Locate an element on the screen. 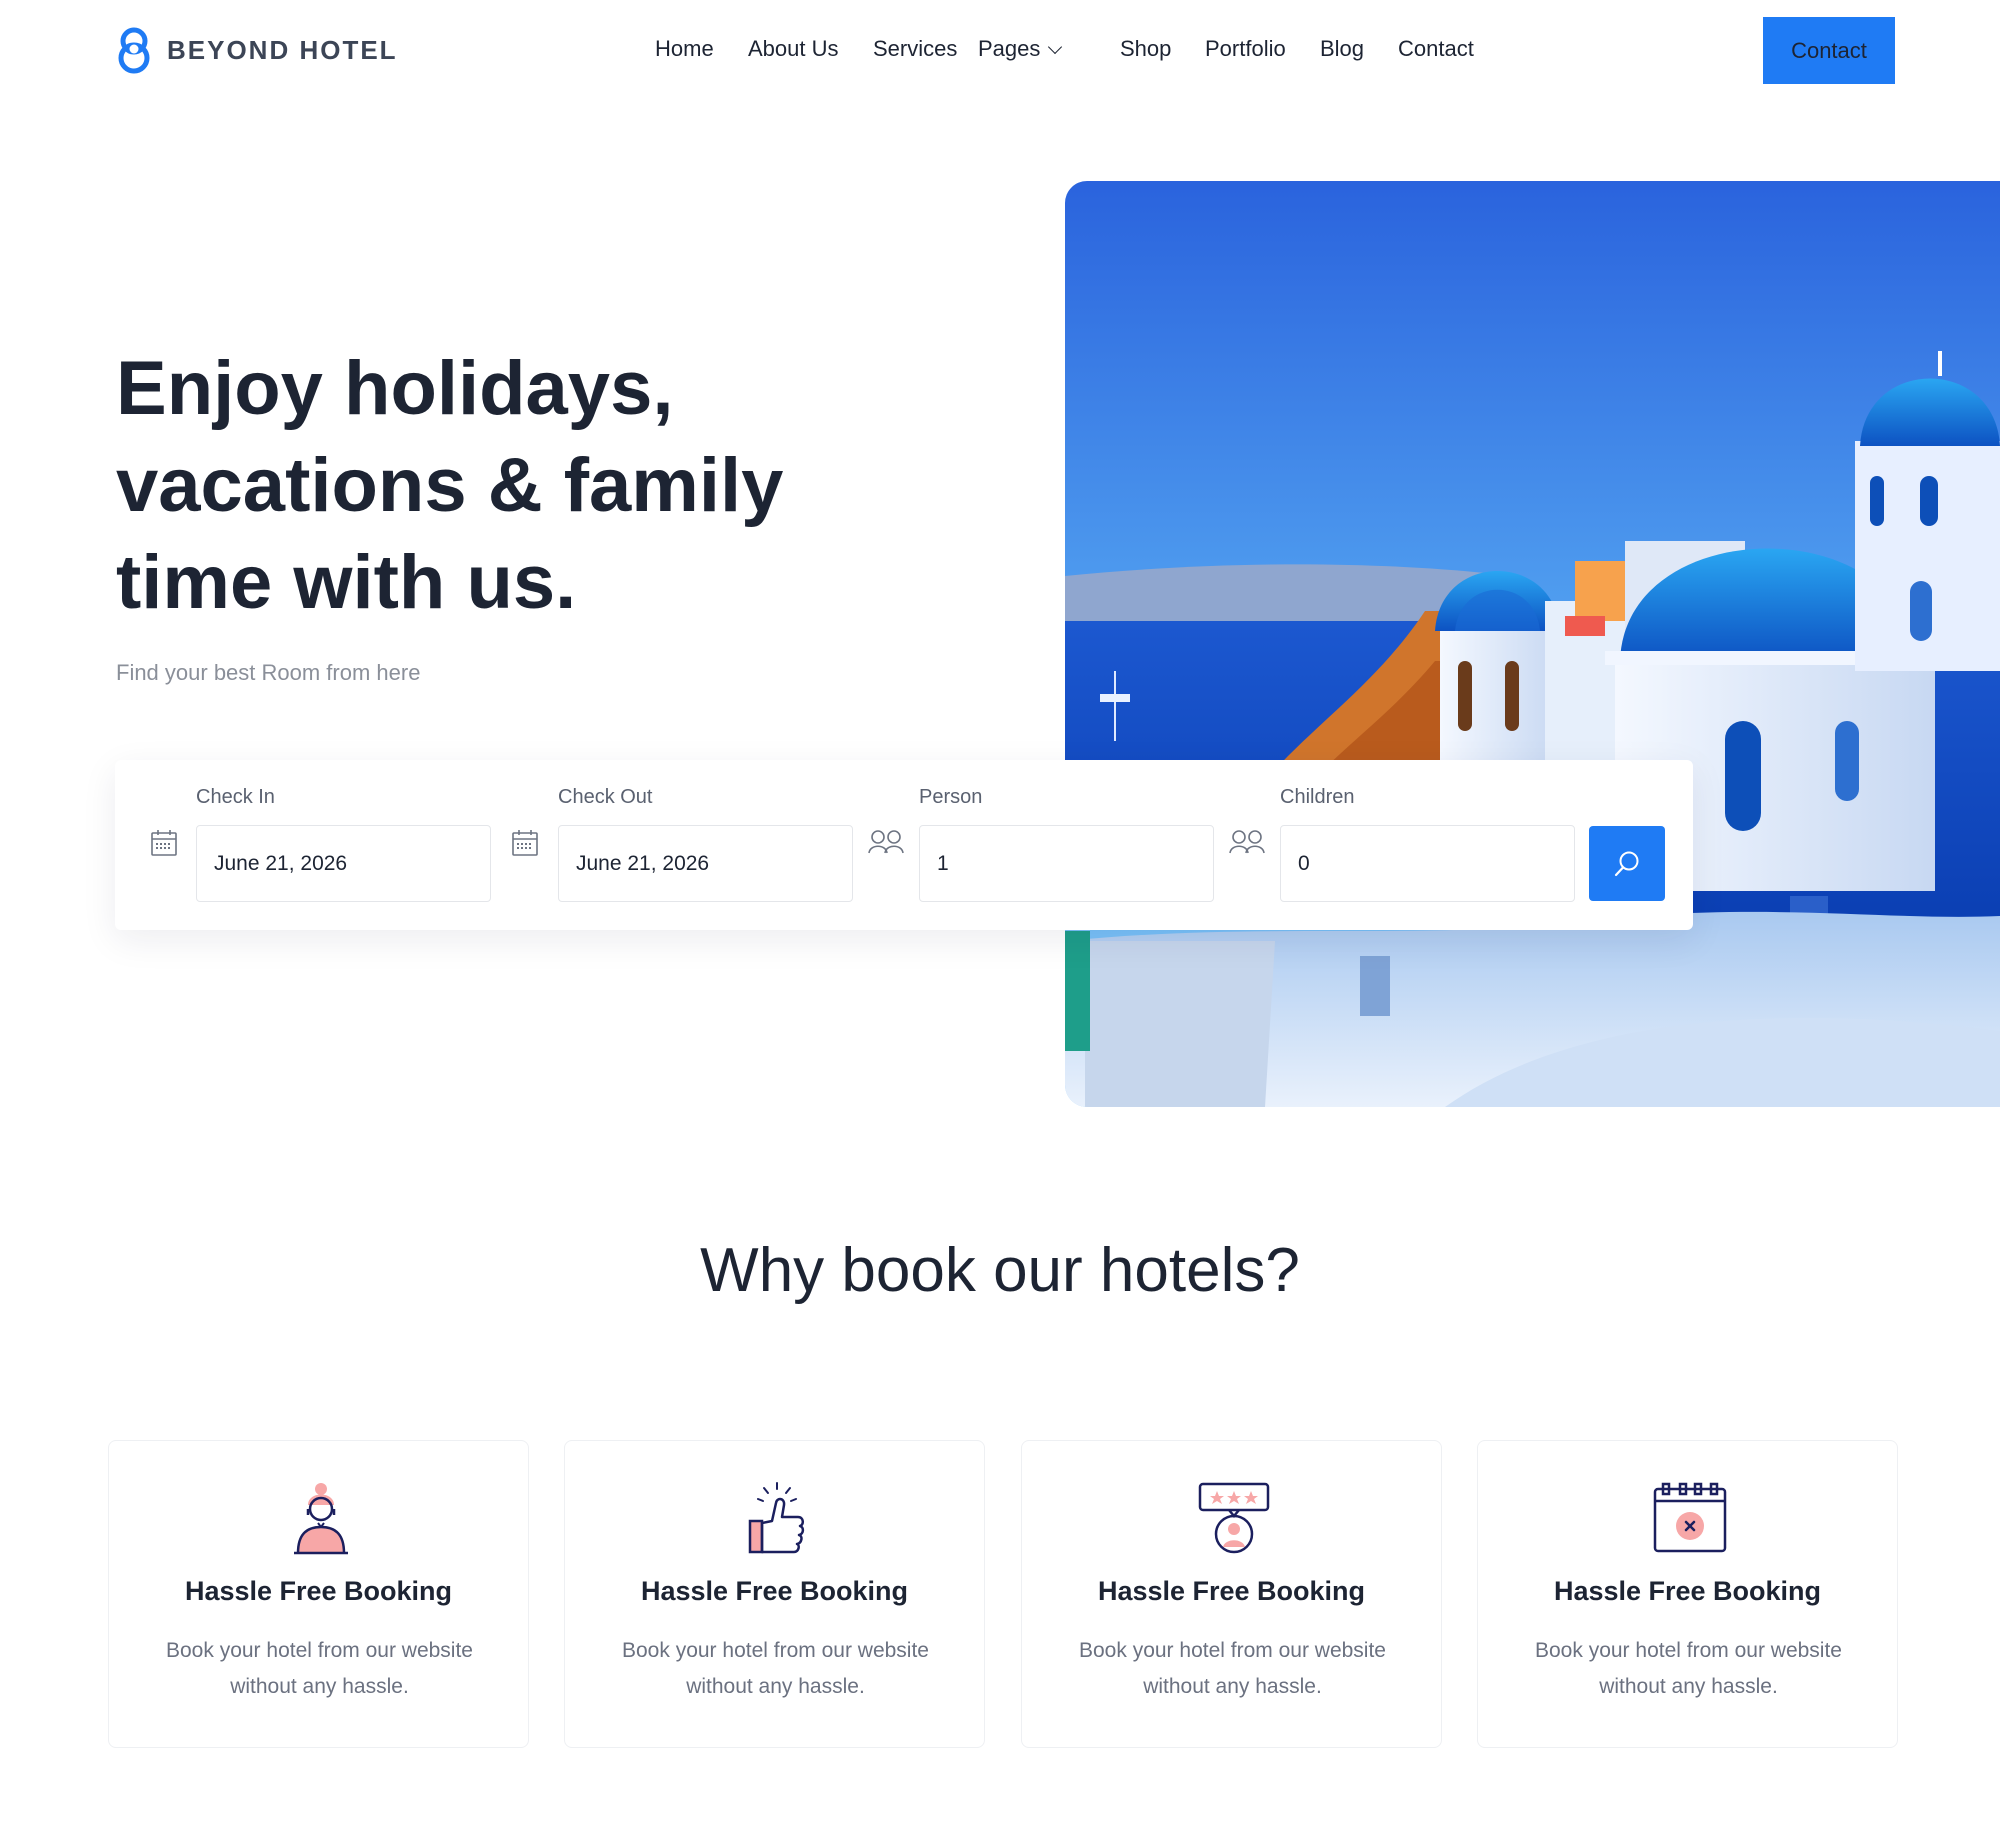 This screenshot has width=2000, height=1823. nav-contact: Contact is located at coordinates (1436, 49).